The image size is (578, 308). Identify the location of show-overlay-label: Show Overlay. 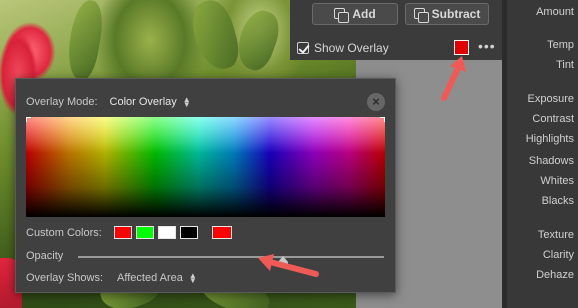
(351, 48).